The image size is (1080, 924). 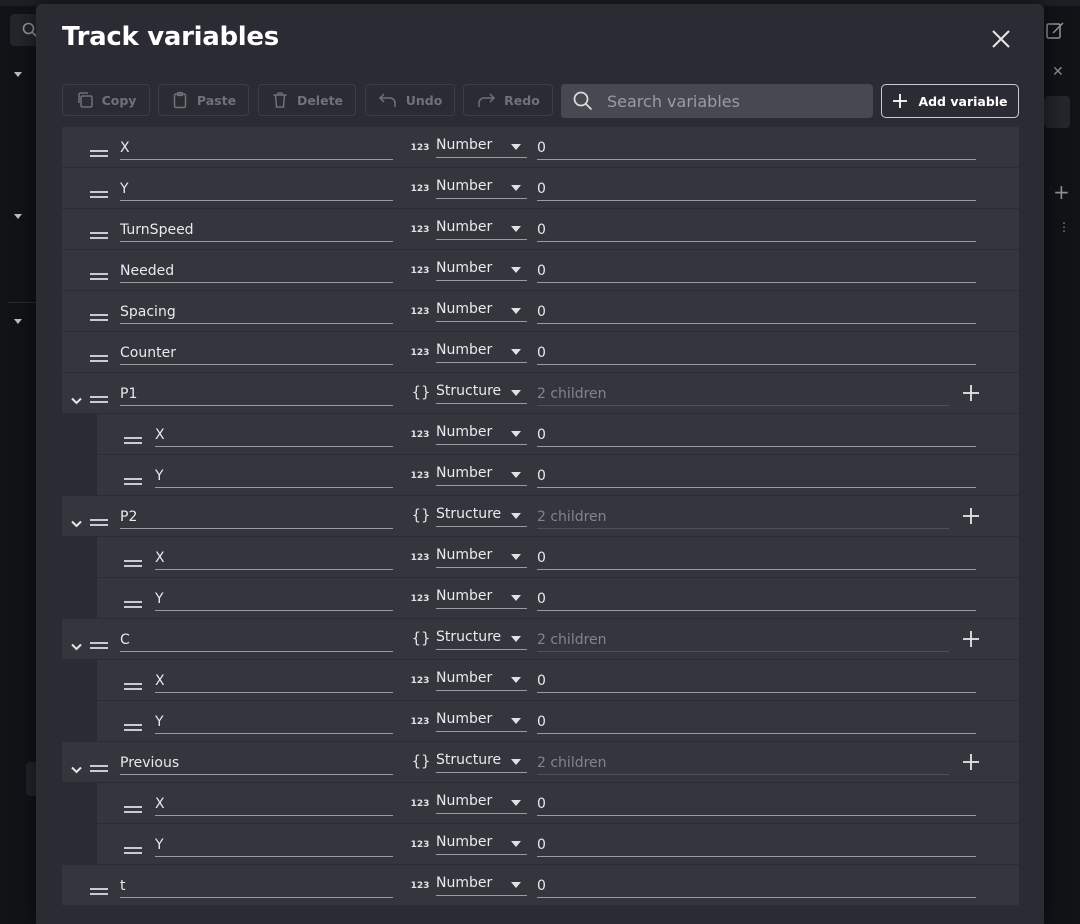 I want to click on variable-name-field: Previous, so click(x=256, y=763).